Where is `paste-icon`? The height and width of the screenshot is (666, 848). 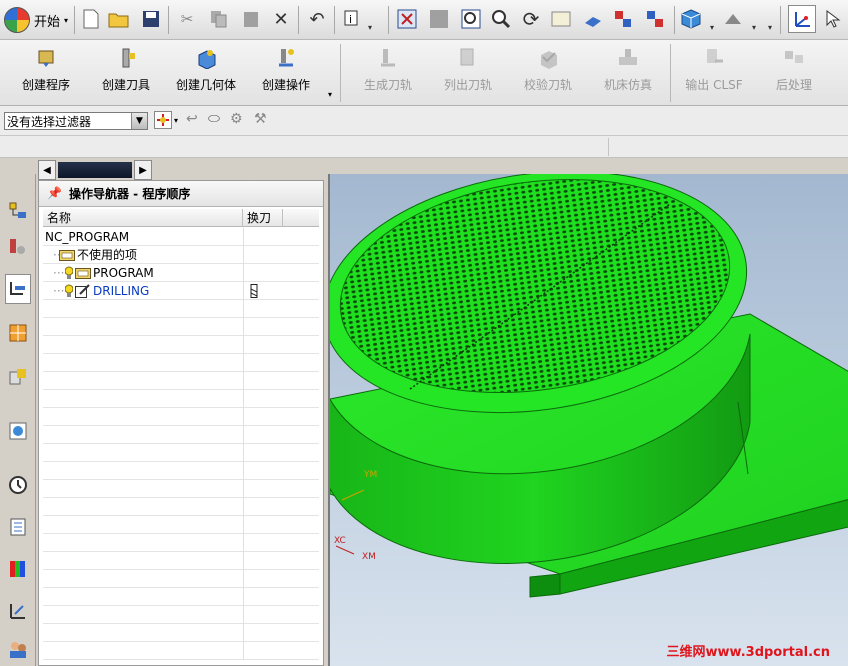
paste-icon is located at coordinates (251, 19).